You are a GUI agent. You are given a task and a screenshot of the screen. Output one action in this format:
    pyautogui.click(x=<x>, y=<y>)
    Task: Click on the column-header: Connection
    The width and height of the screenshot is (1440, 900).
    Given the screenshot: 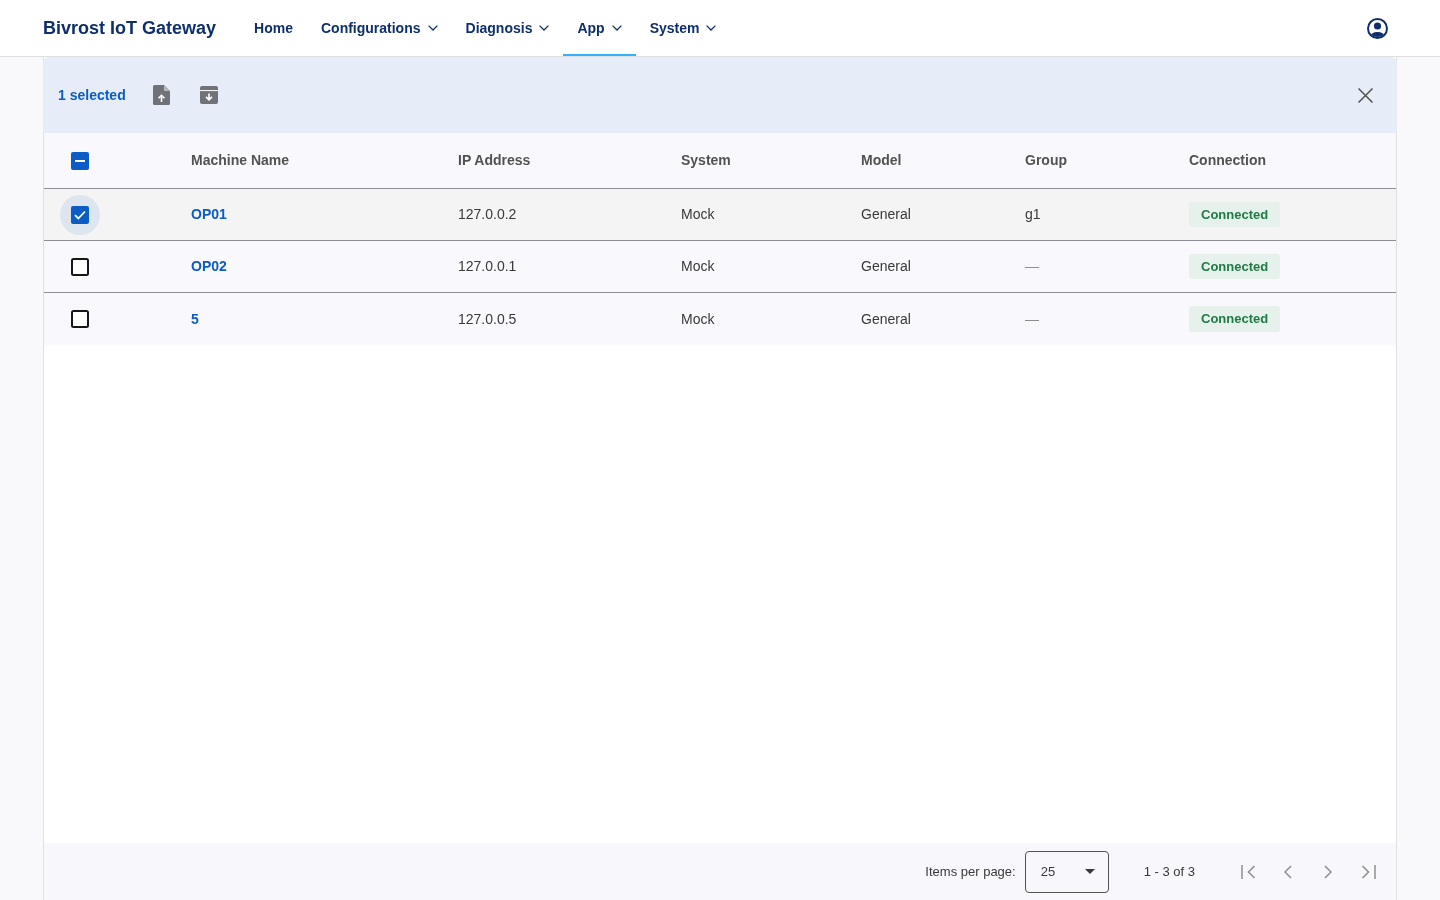 What is the action you would take?
    pyautogui.click(x=1227, y=160)
    